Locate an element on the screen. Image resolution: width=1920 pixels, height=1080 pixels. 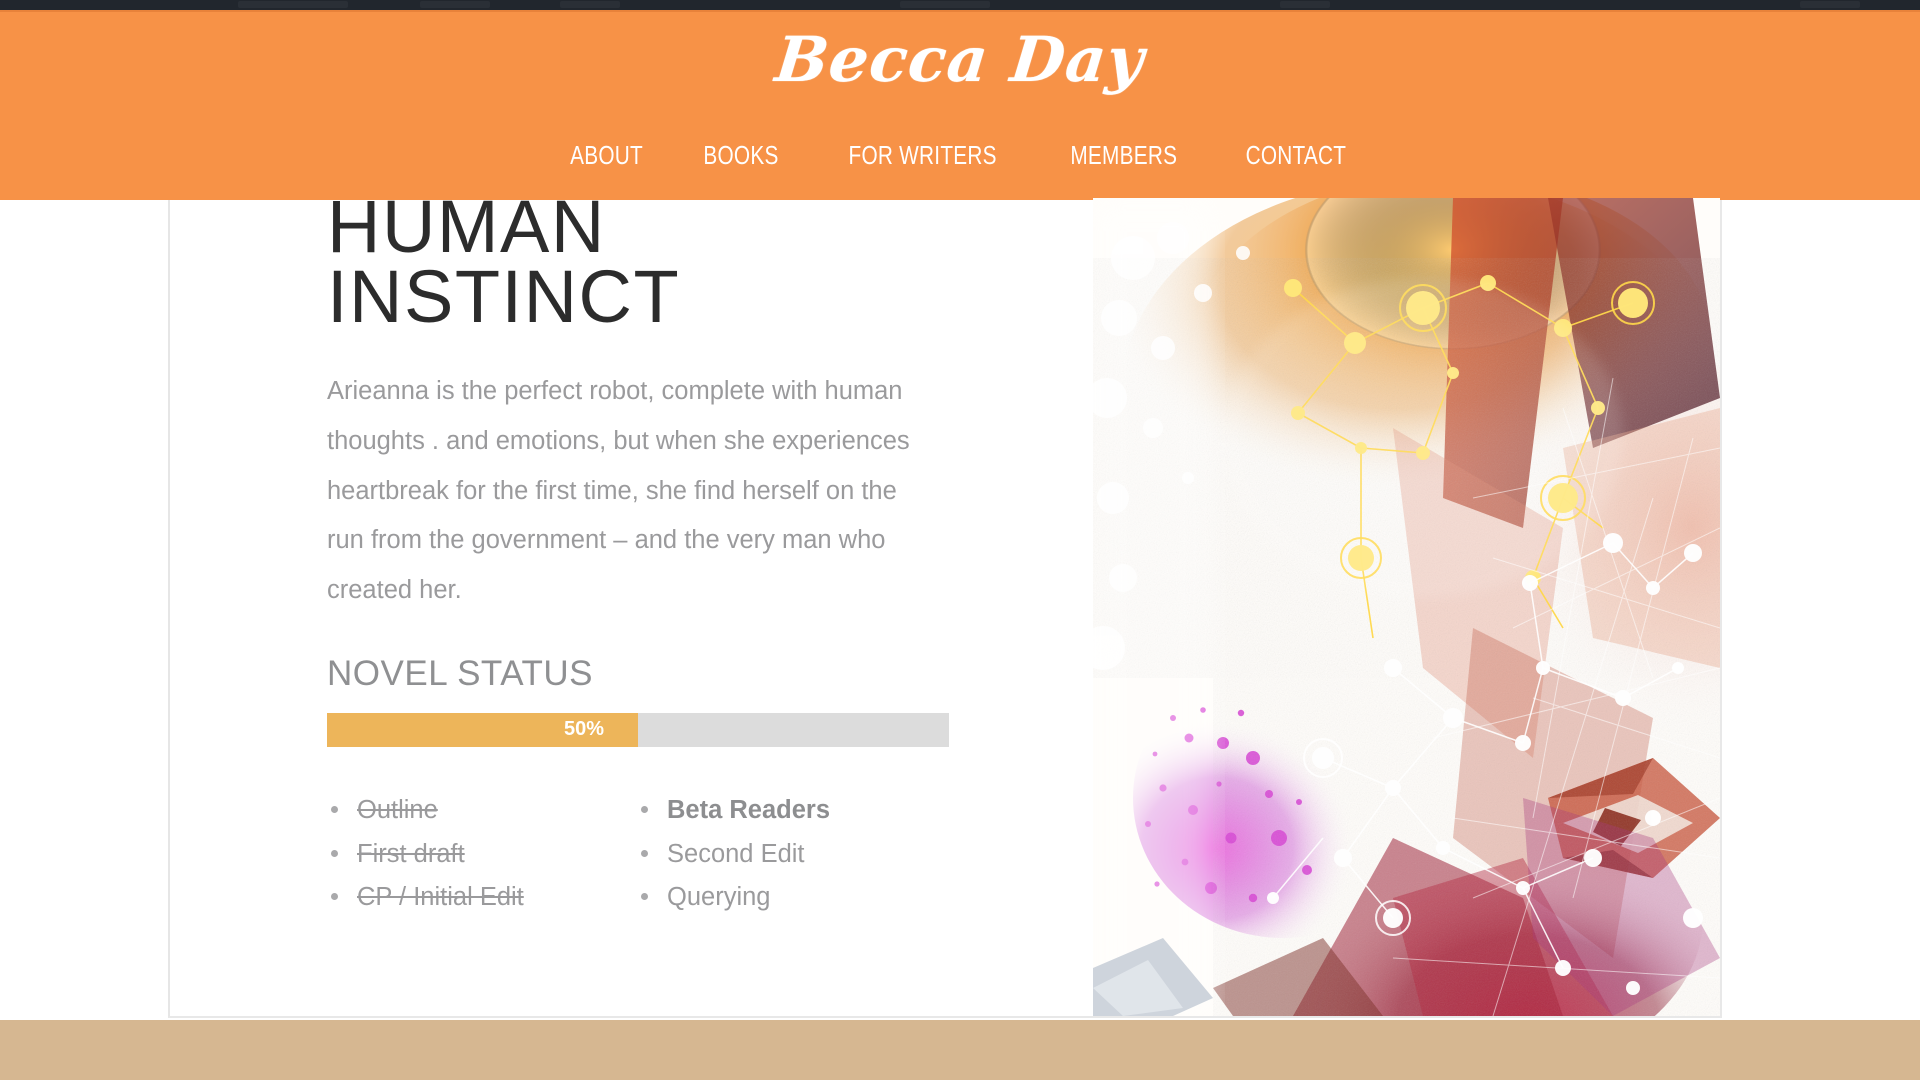
nav-item-contact: CONTACT is located at coordinates (1296, 155).